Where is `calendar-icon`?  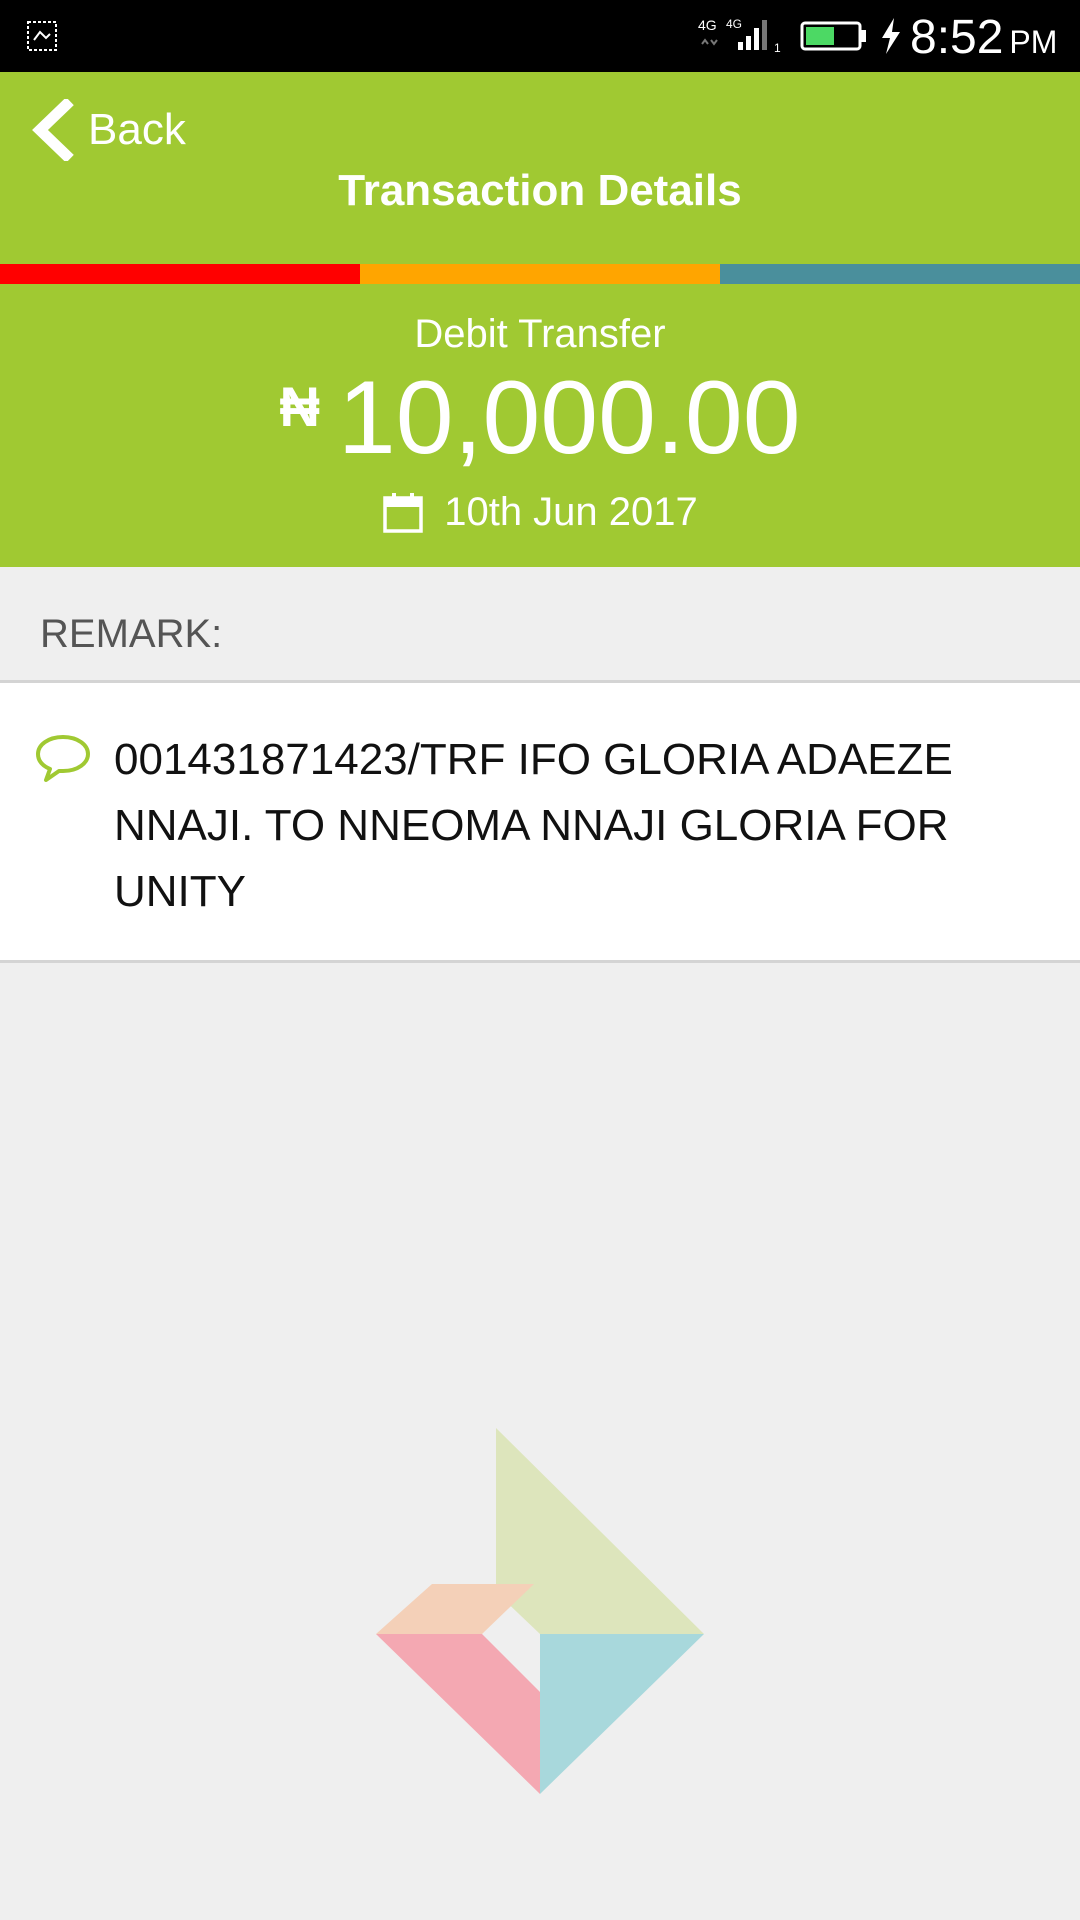 calendar-icon is located at coordinates (403, 512).